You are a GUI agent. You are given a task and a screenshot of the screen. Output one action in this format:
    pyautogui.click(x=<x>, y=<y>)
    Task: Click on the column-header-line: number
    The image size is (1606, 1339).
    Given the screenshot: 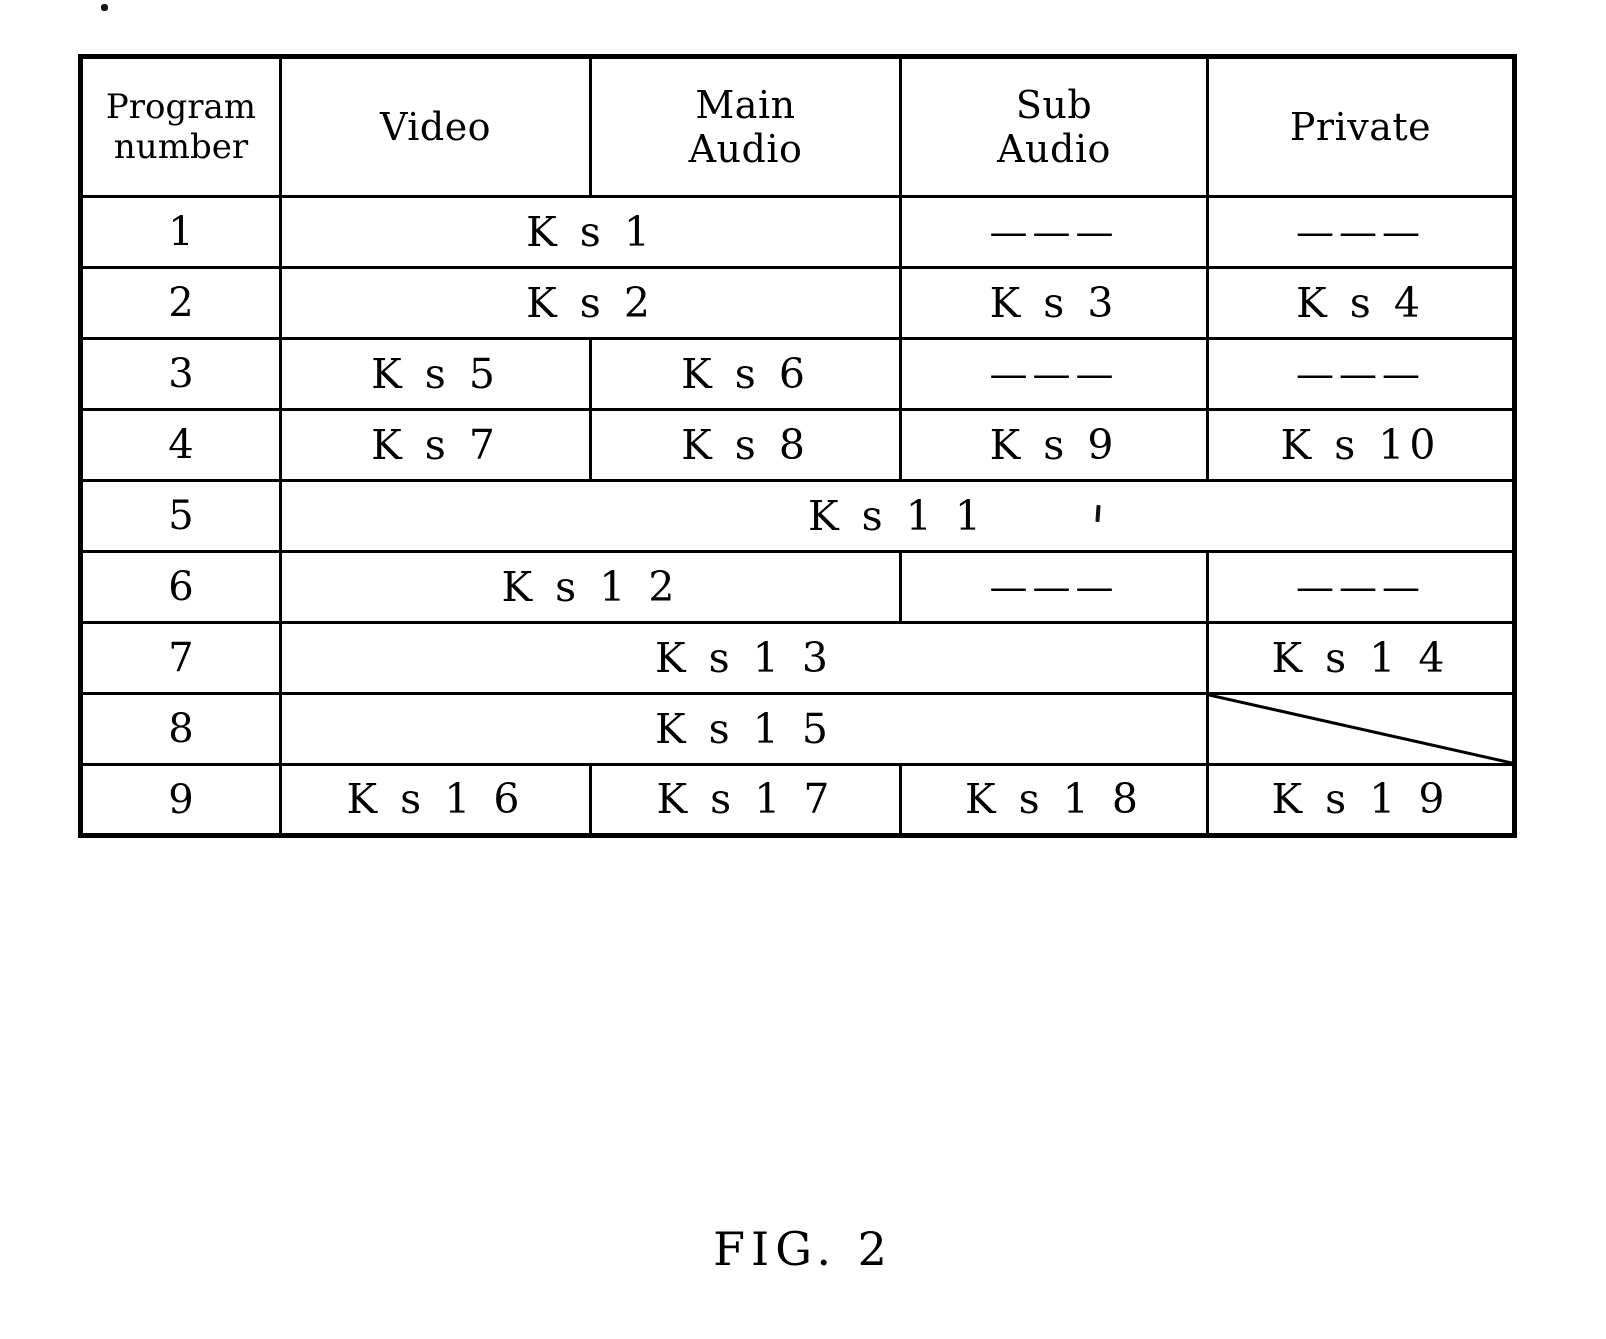 What is the action you would take?
    pyautogui.click(x=181, y=147)
    